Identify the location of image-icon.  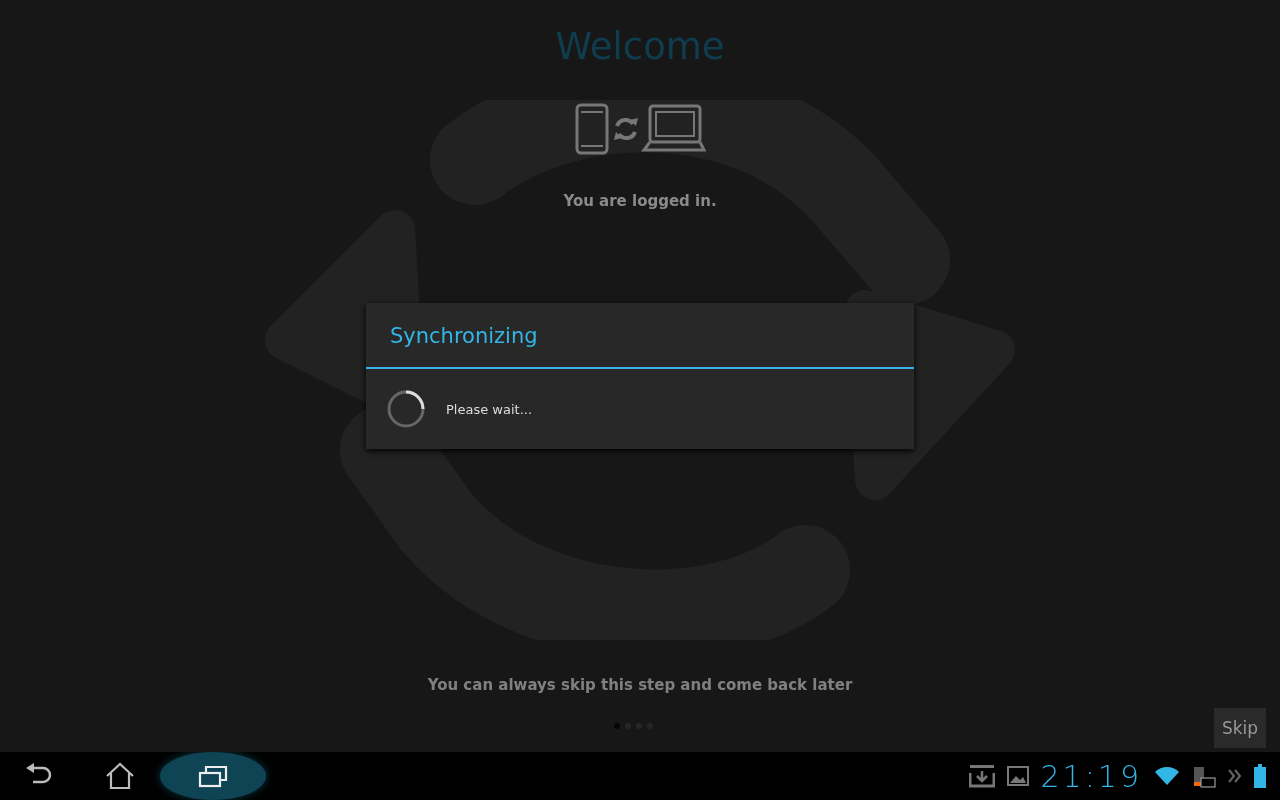
(1017, 776).